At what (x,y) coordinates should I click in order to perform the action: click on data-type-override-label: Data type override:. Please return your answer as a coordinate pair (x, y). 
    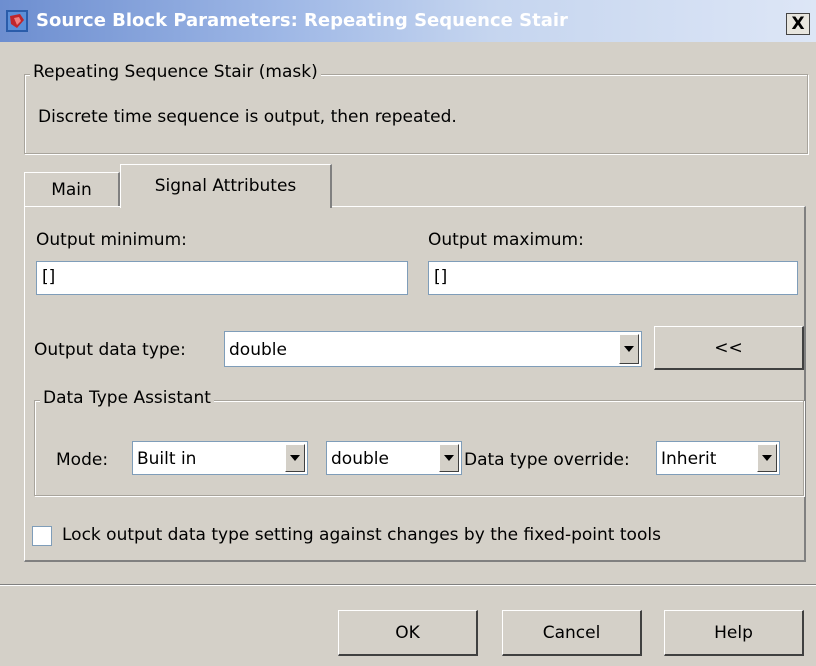
    Looking at the image, I should click on (547, 460).